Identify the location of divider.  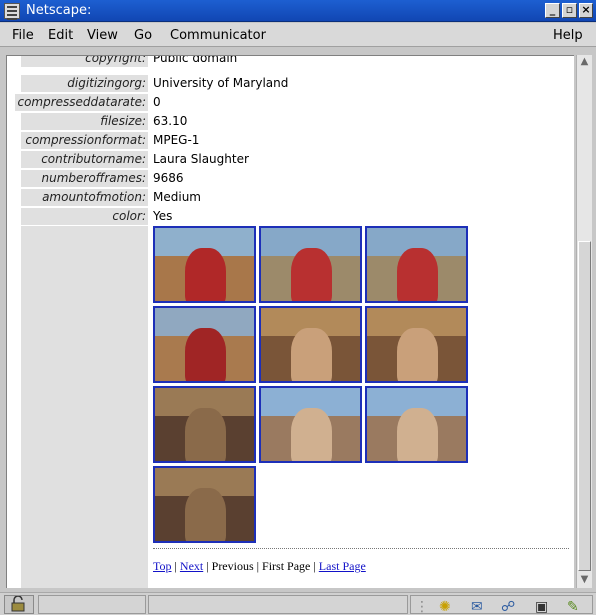
(361, 548).